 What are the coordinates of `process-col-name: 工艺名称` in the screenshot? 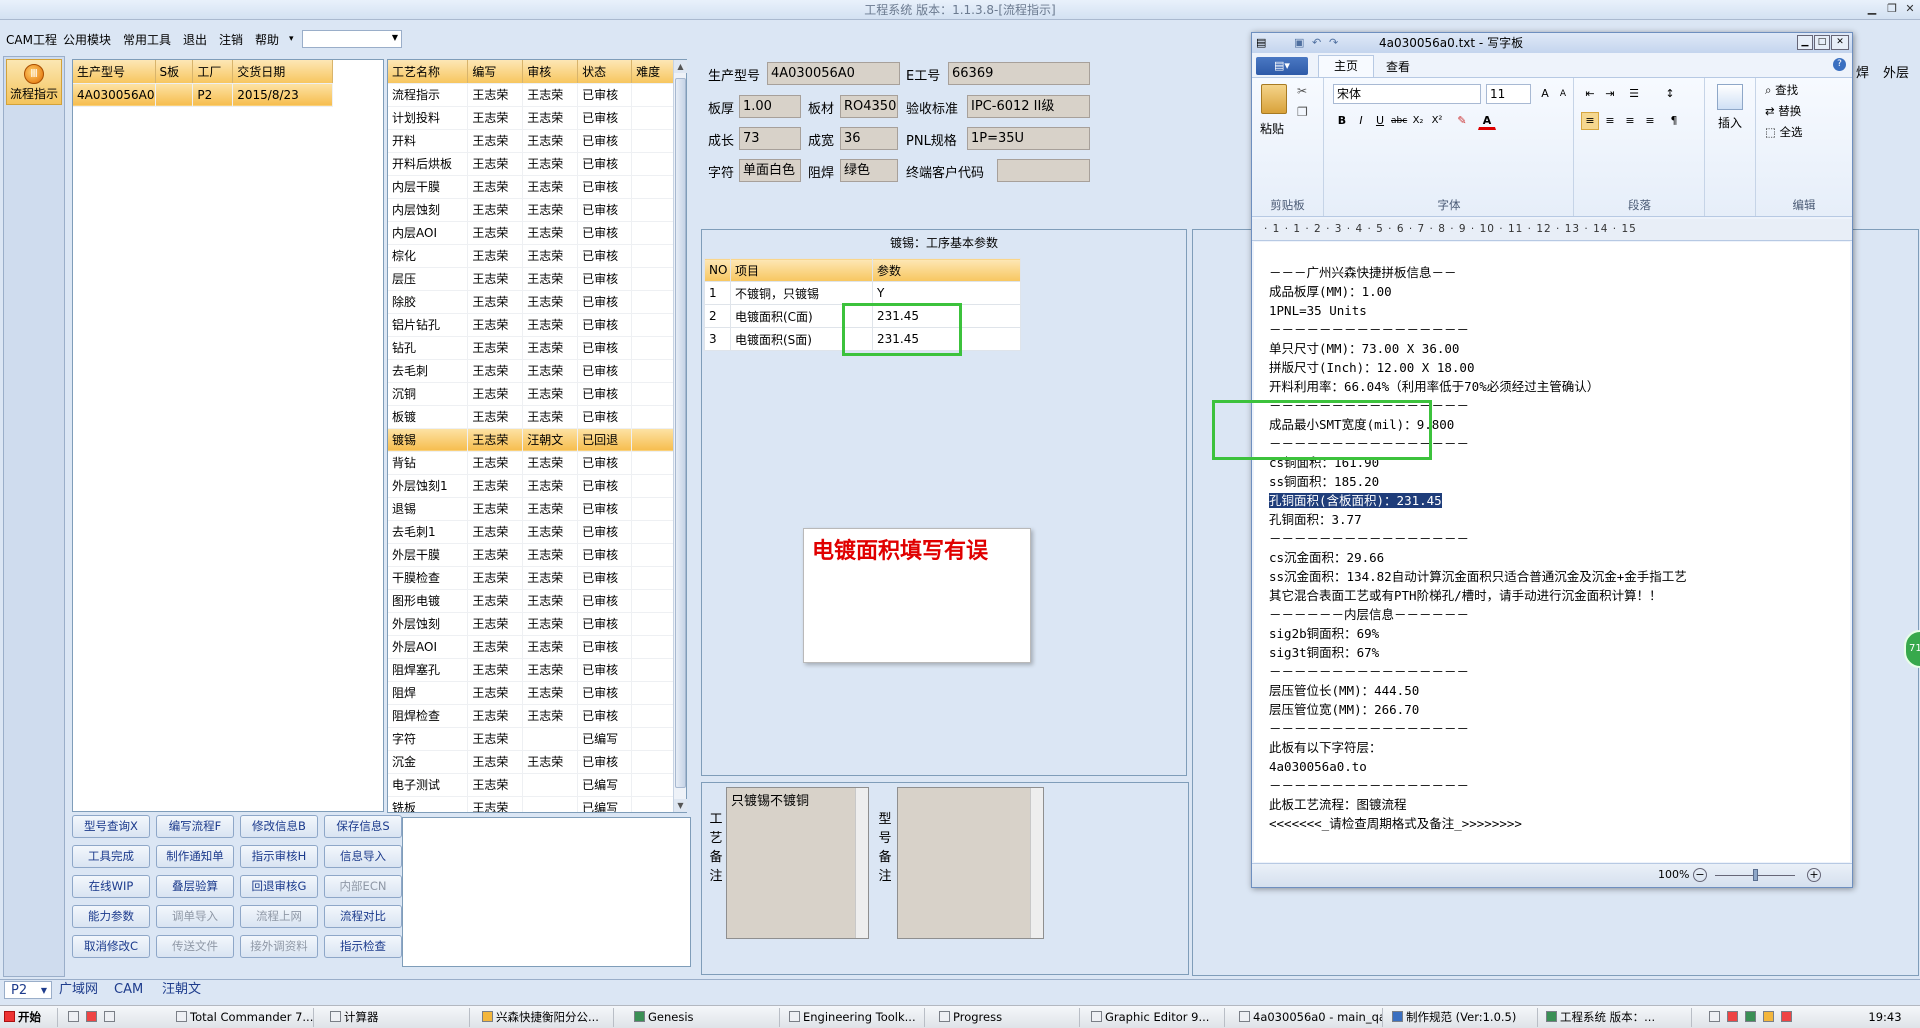 It's located at (428, 72).